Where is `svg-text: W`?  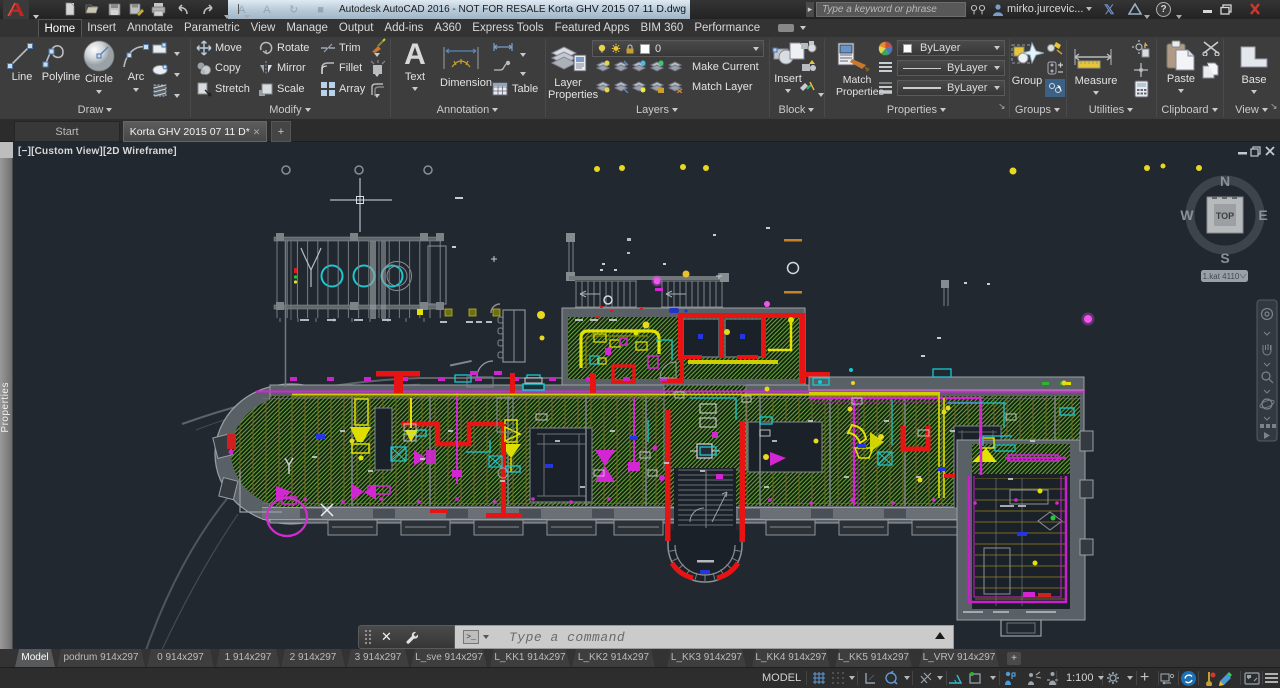 svg-text: W is located at coordinates (1187, 215).